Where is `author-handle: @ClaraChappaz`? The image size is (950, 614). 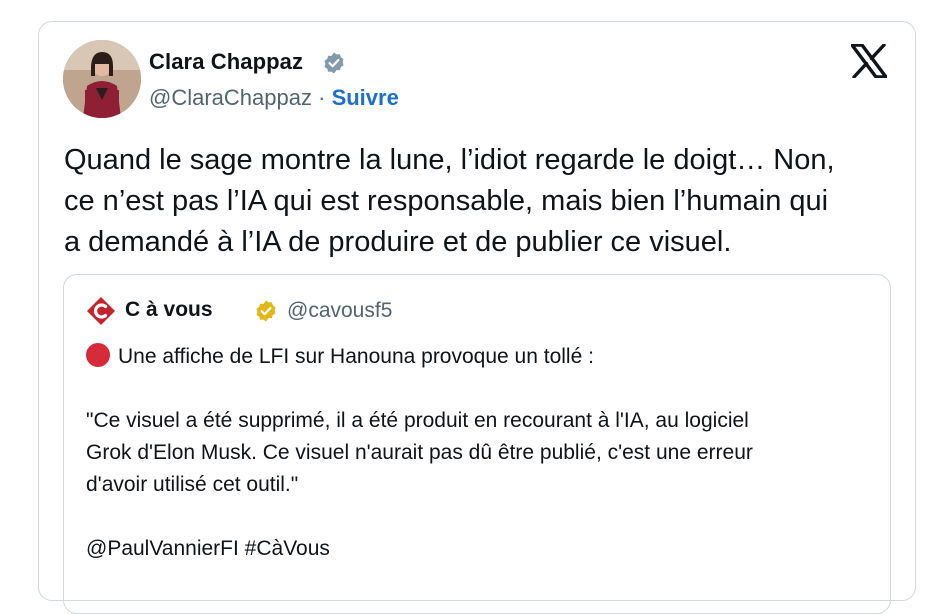 author-handle: @ClaraChappaz is located at coordinates (230, 97).